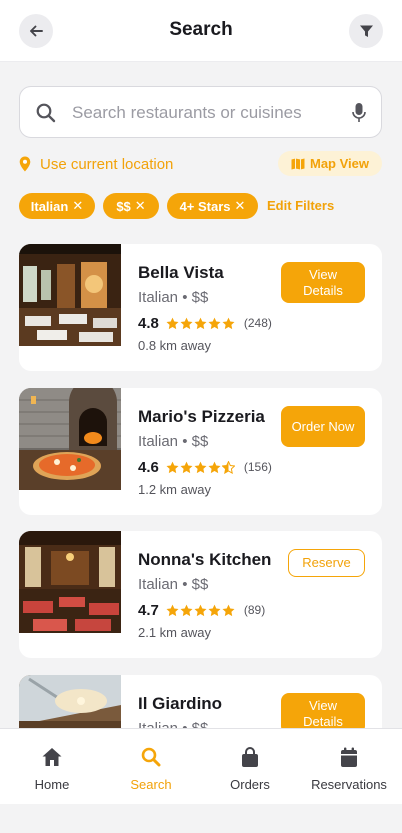  What do you see at coordinates (349, 784) in the screenshot?
I see `tab-label: Reservations` at bounding box center [349, 784].